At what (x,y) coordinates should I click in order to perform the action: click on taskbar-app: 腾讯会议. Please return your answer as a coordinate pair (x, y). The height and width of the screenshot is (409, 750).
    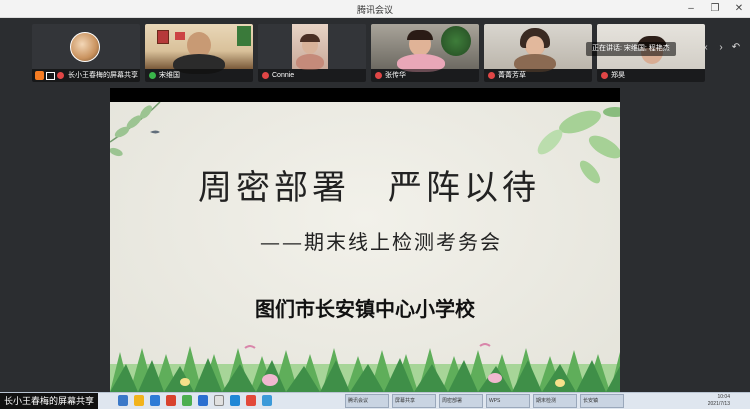
    Looking at the image, I should click on (367, 401).